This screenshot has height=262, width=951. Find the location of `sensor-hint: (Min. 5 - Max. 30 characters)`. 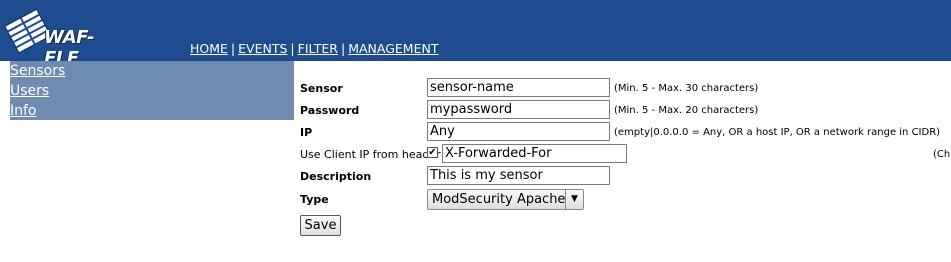

sensor-hint: (Min. 5 - Max. 30 characters) is located at coordinates (686, 88).